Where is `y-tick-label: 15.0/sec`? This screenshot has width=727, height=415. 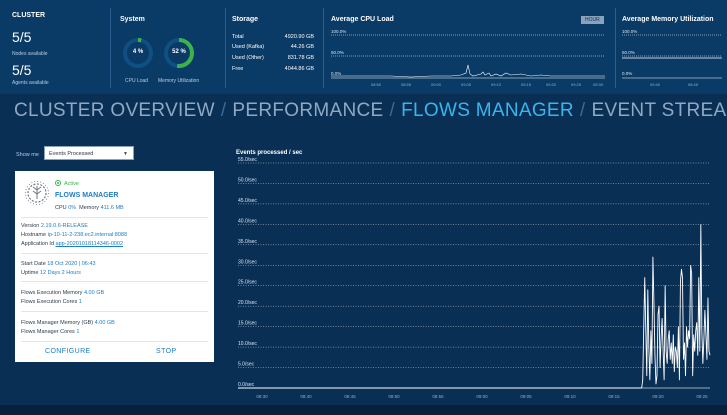 y-tick-label: 15.0/sec is located at coordinates (247, 324).